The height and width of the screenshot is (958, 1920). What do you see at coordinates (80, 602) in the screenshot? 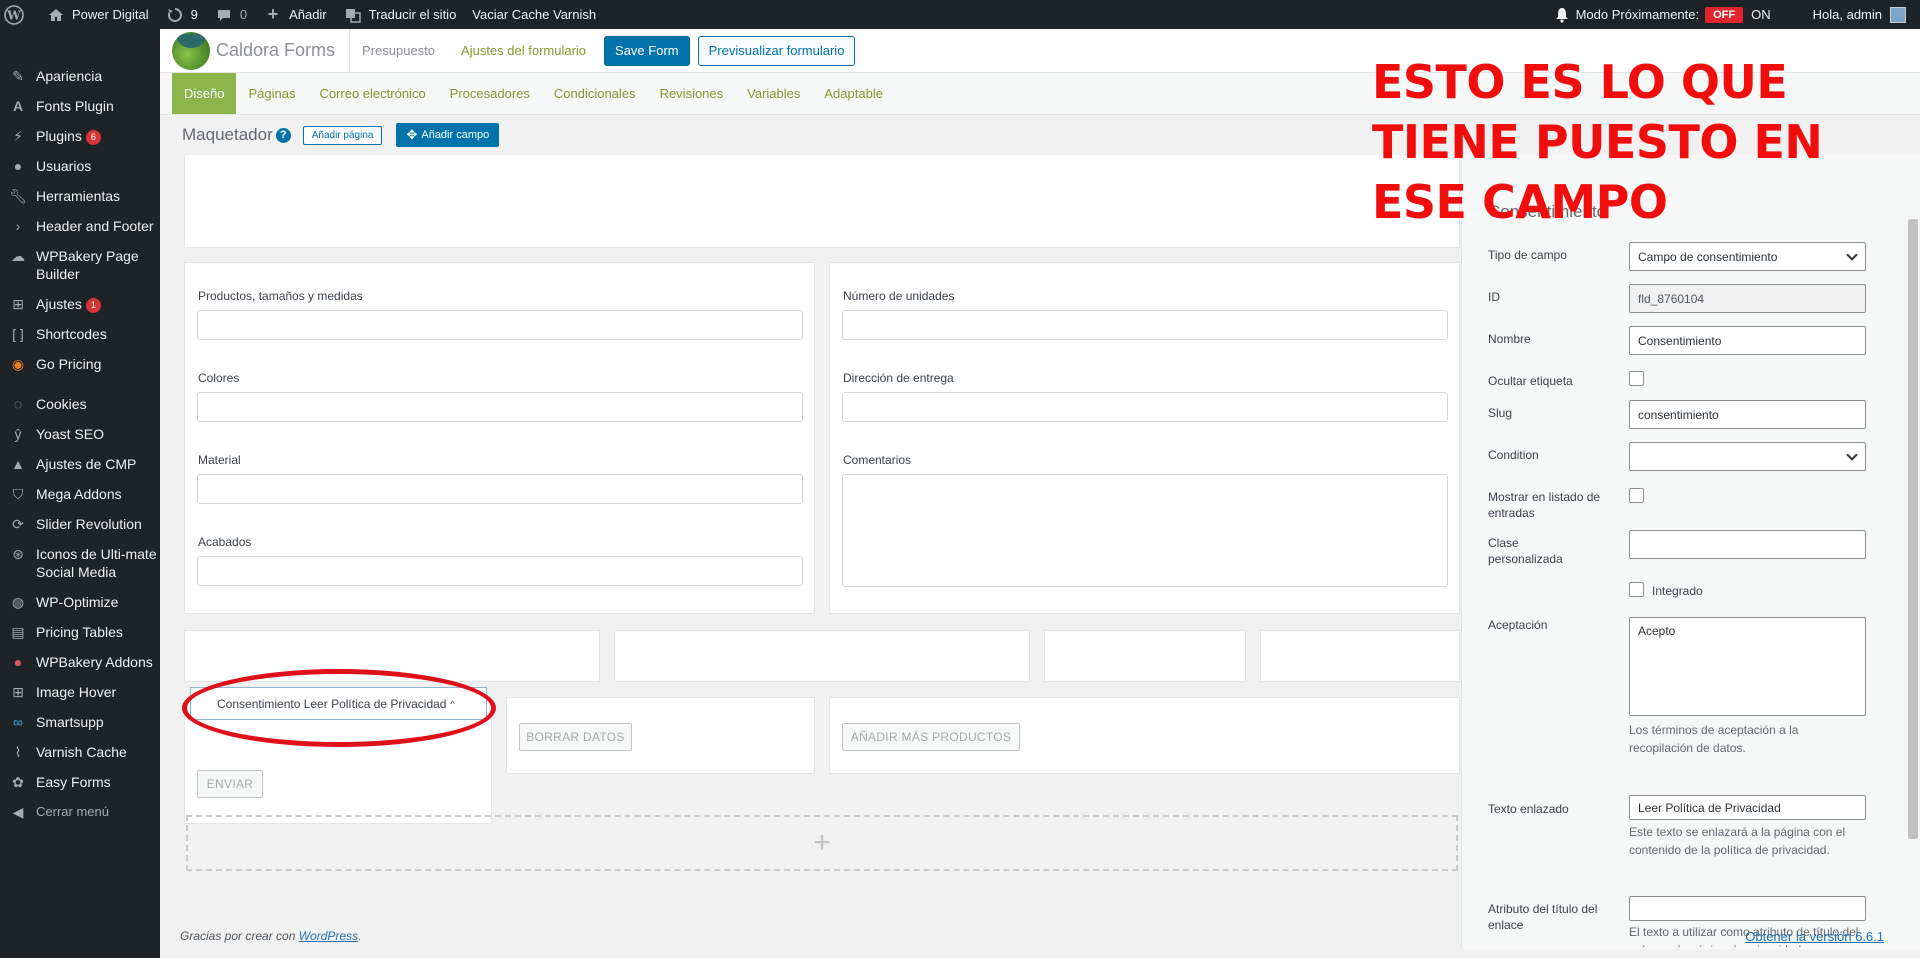
I see `sidebar-item-wp-optimize: ◍ WP-Optimize` at bounding box center [80, 602].